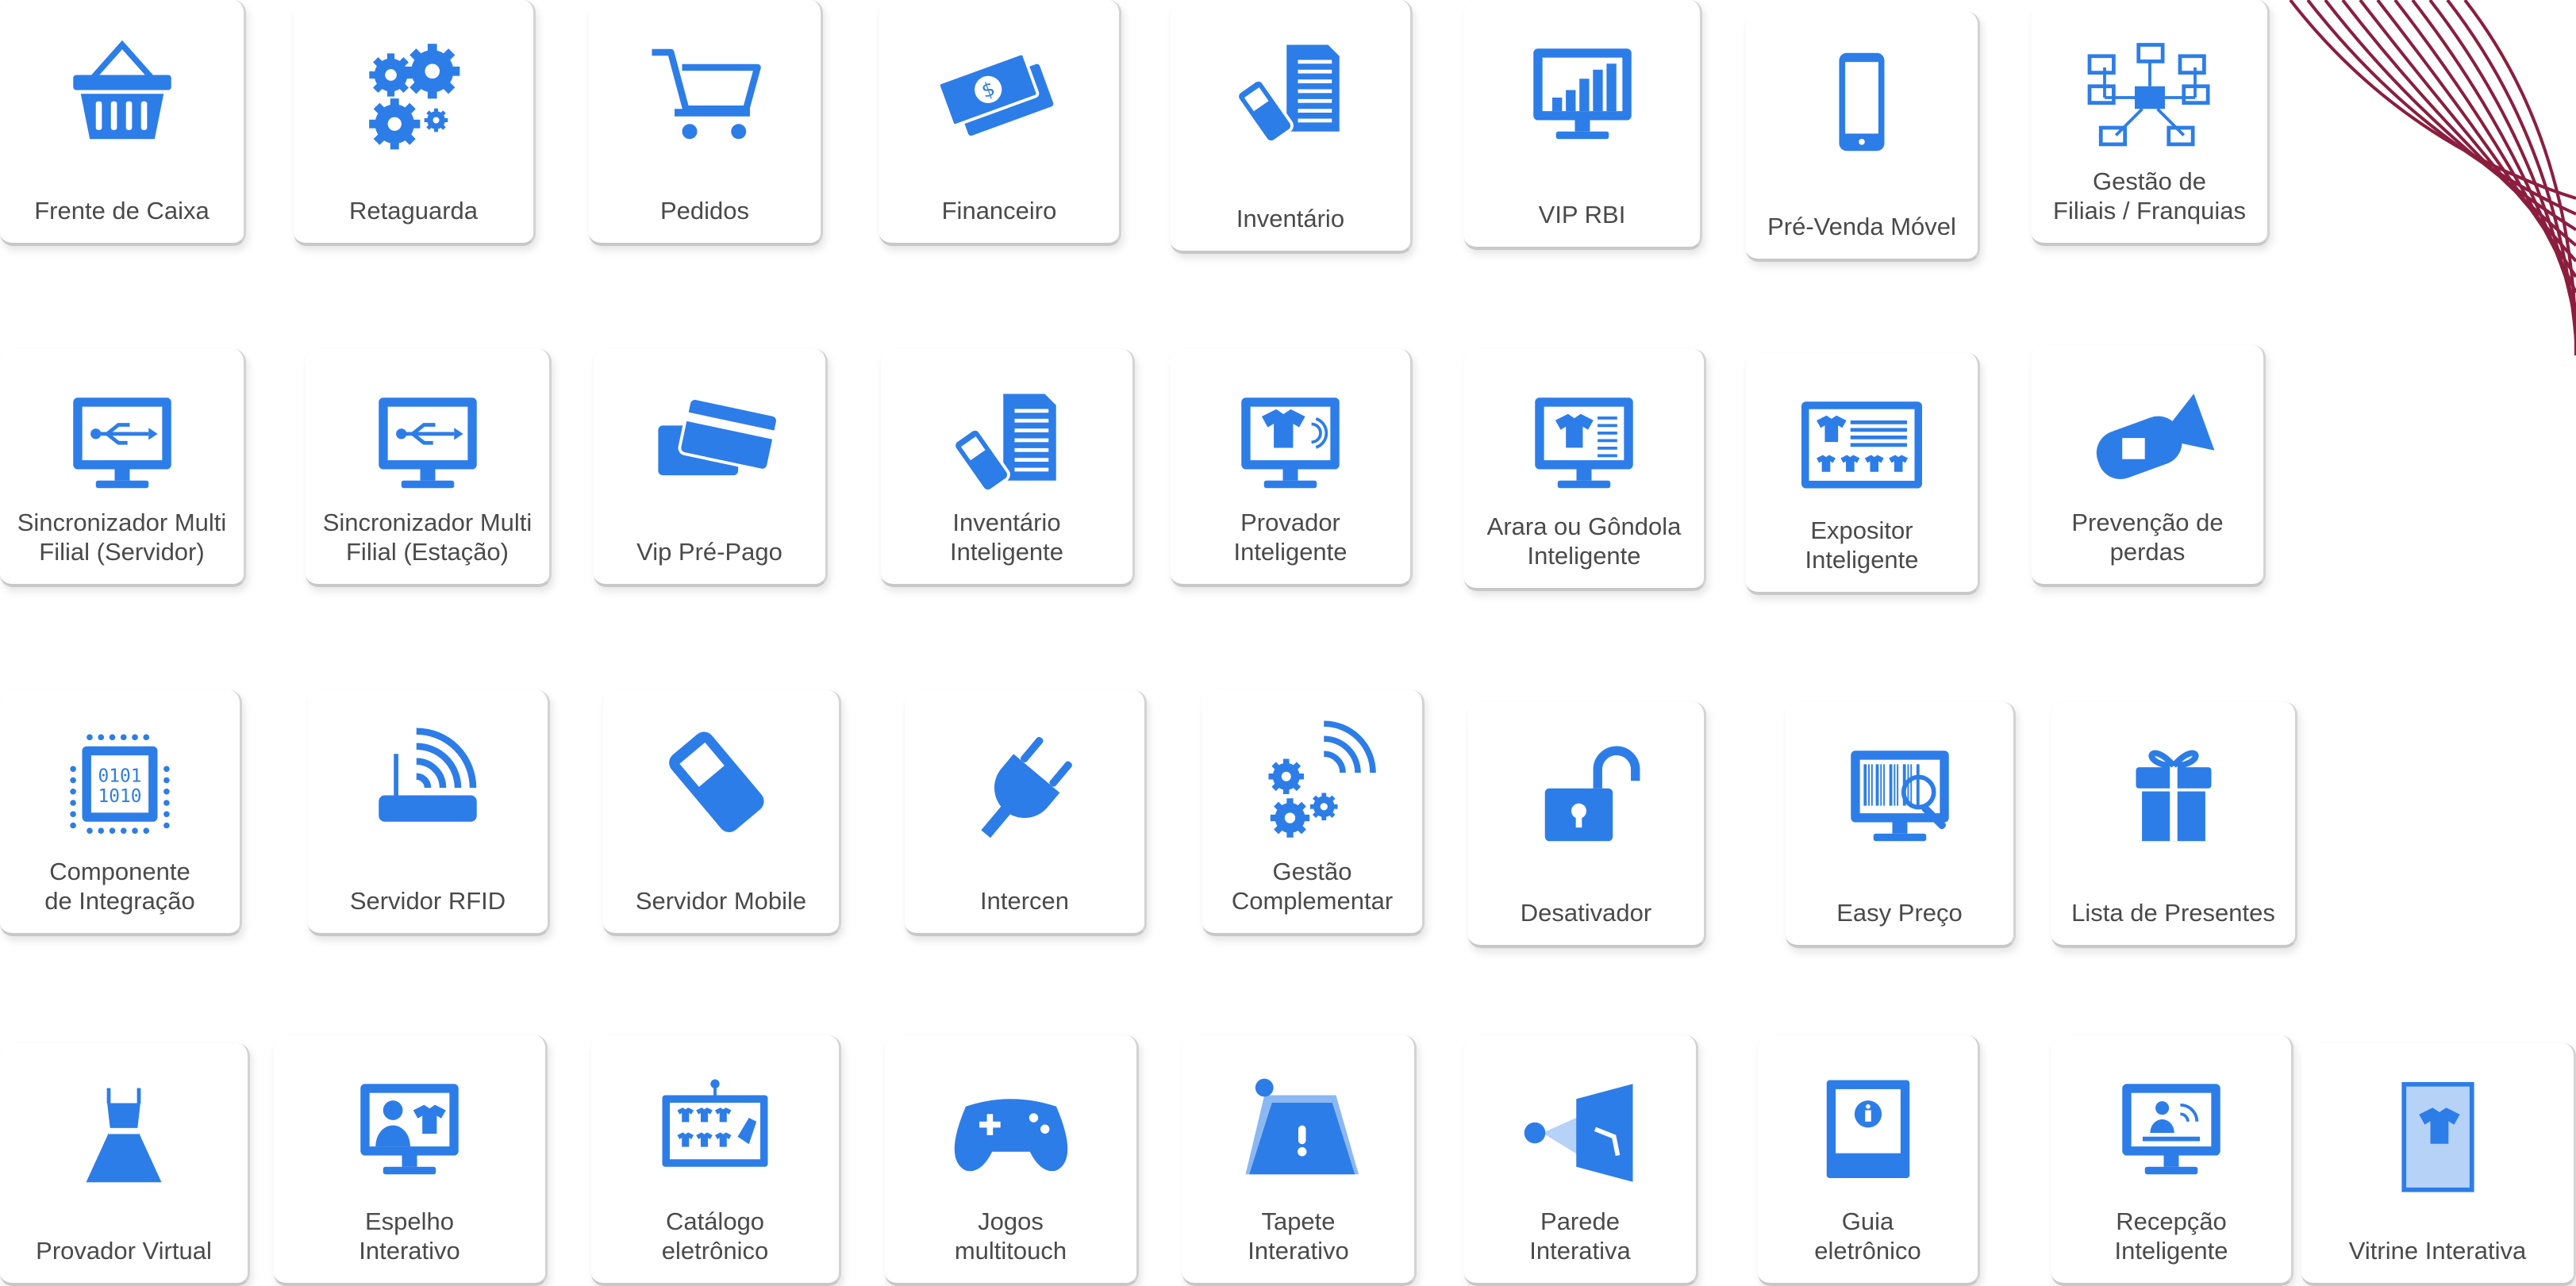 The height and width of the screenshot is (1286, 2576). I want to click on module-label: Catálogo eletrônico, so click(715, 1236).